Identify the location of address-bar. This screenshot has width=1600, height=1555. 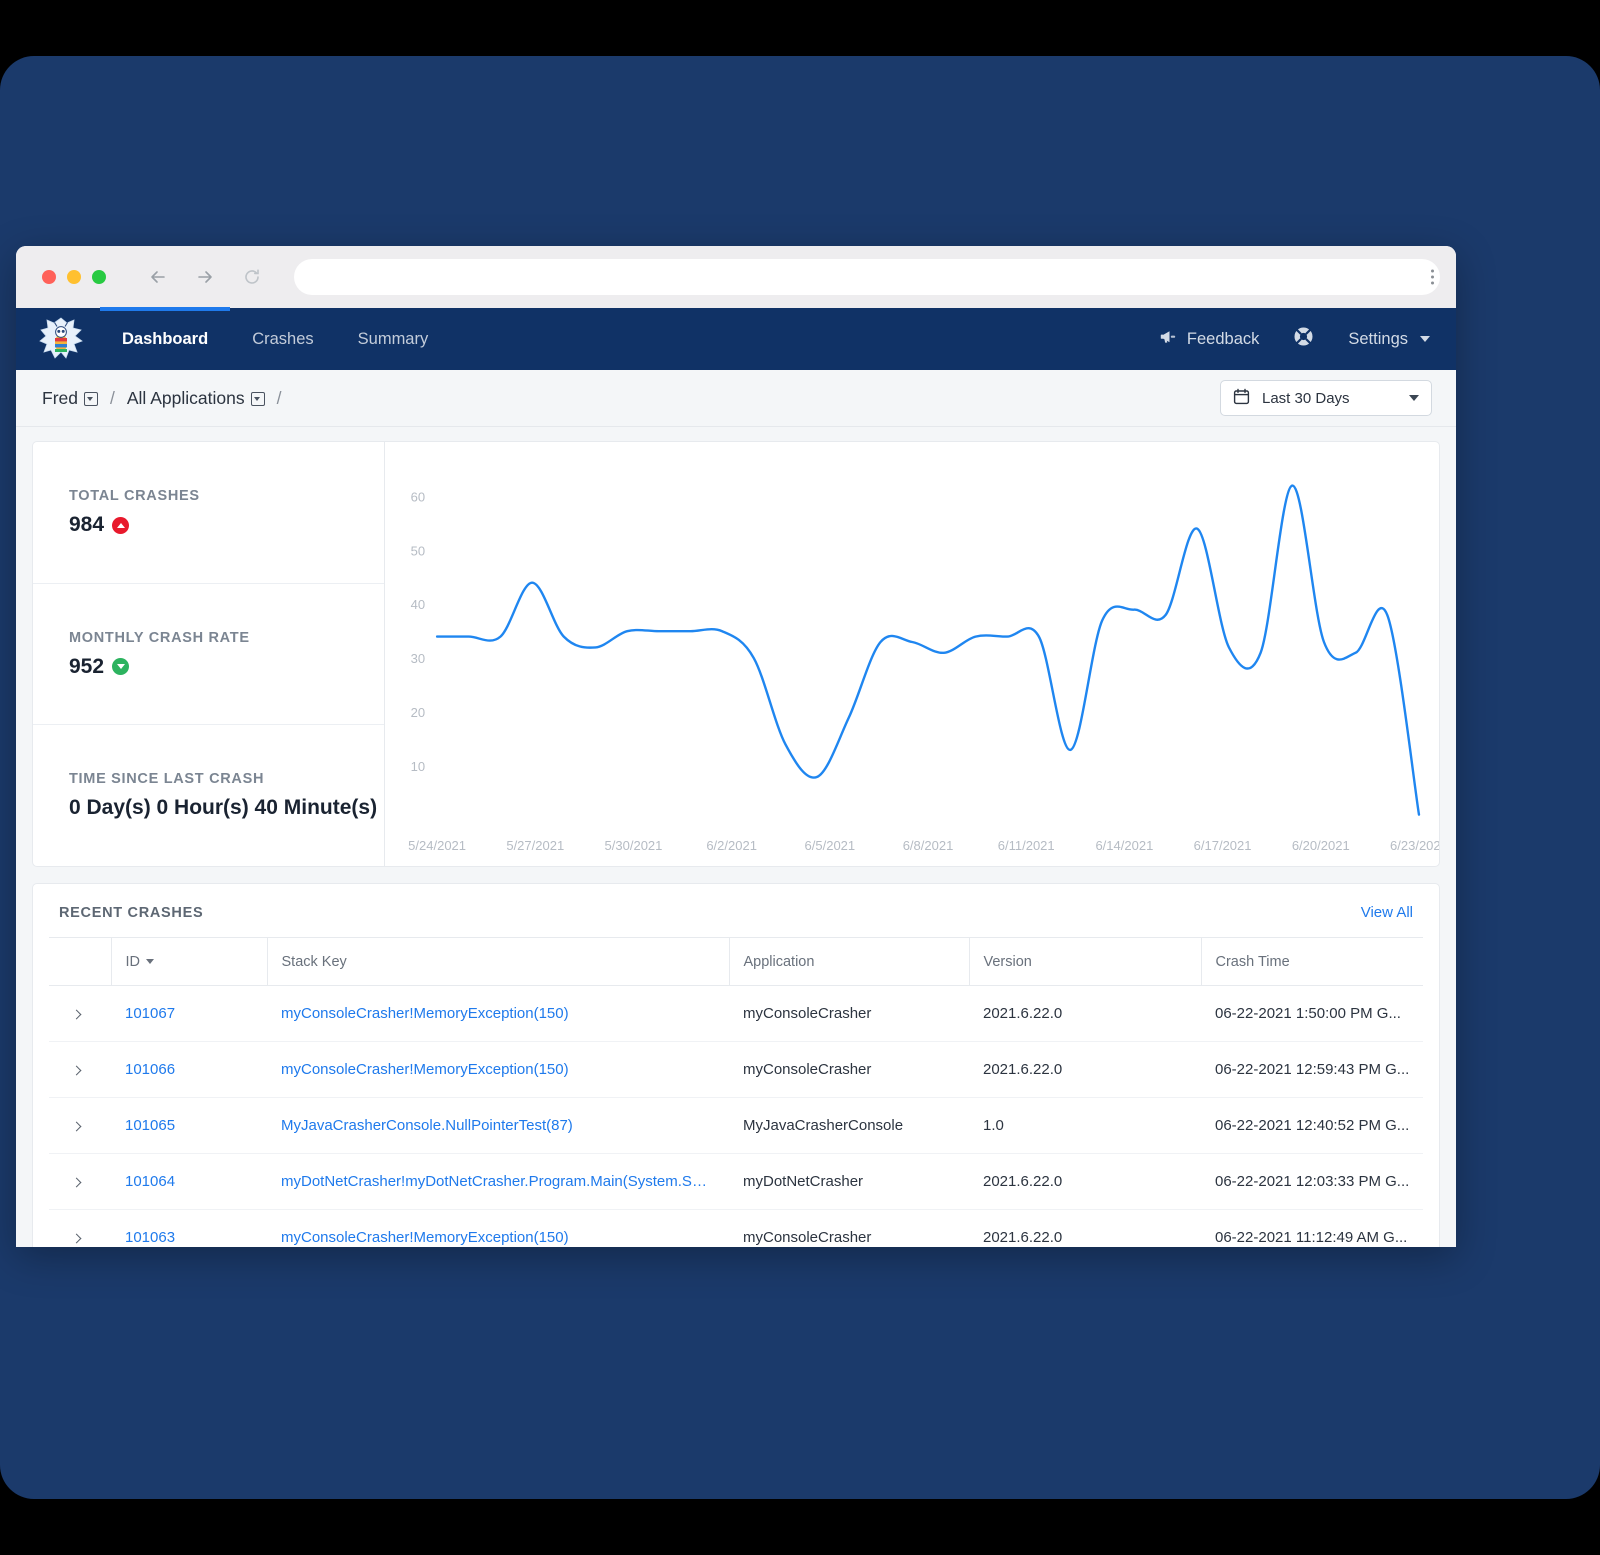
(867, 277).